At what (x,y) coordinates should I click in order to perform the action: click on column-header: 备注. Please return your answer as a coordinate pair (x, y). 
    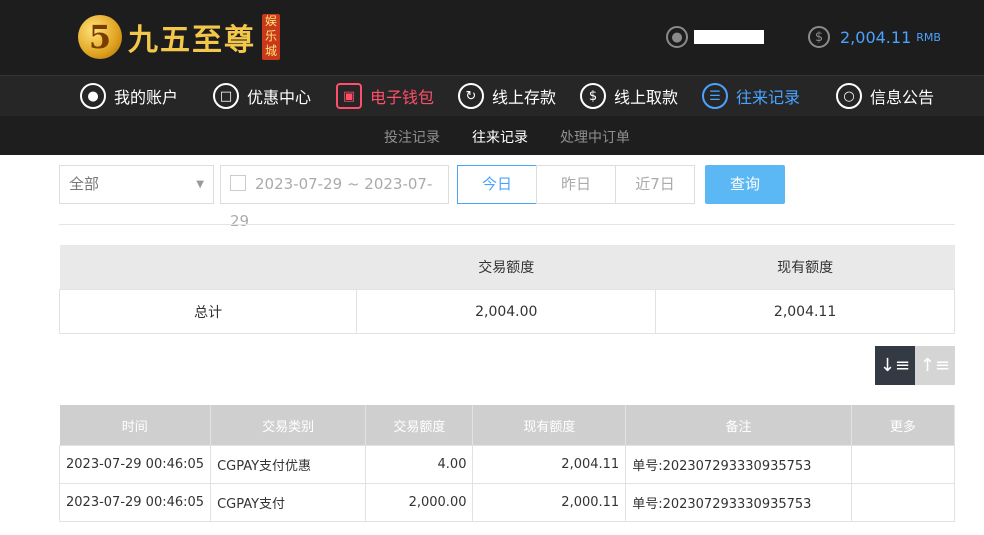
    Looking at the image, I should click on (738, 425).